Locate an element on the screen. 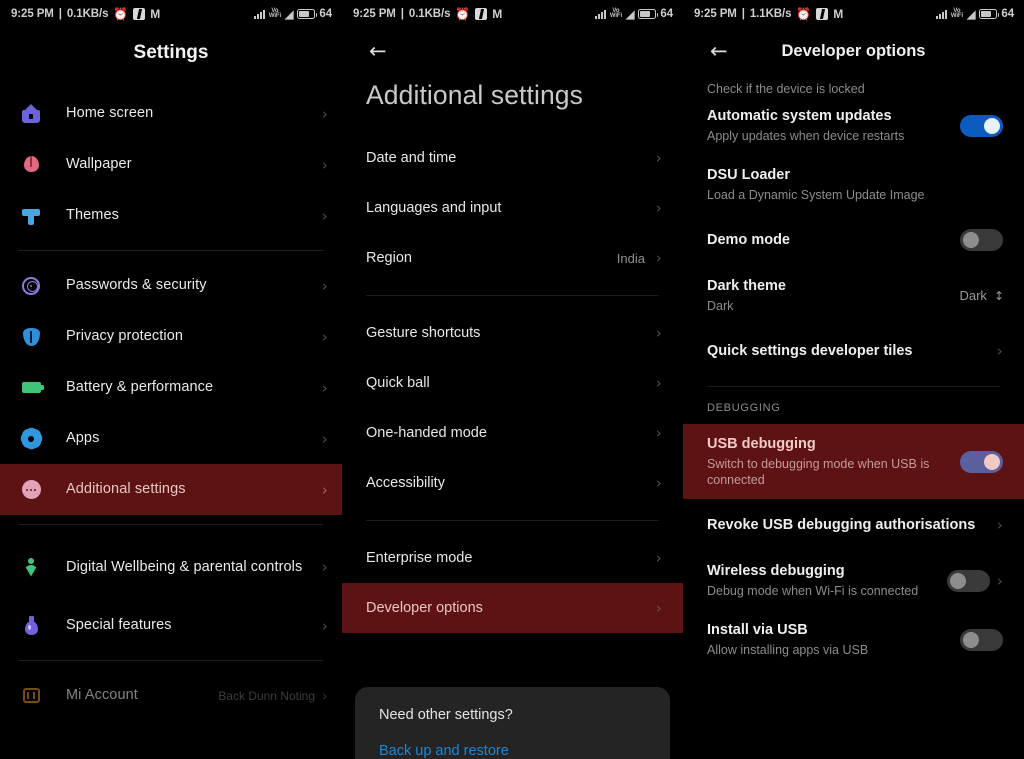 This screenshot has width=1024, height=759. mi-logo-icon is located at coordinates (31, 695).